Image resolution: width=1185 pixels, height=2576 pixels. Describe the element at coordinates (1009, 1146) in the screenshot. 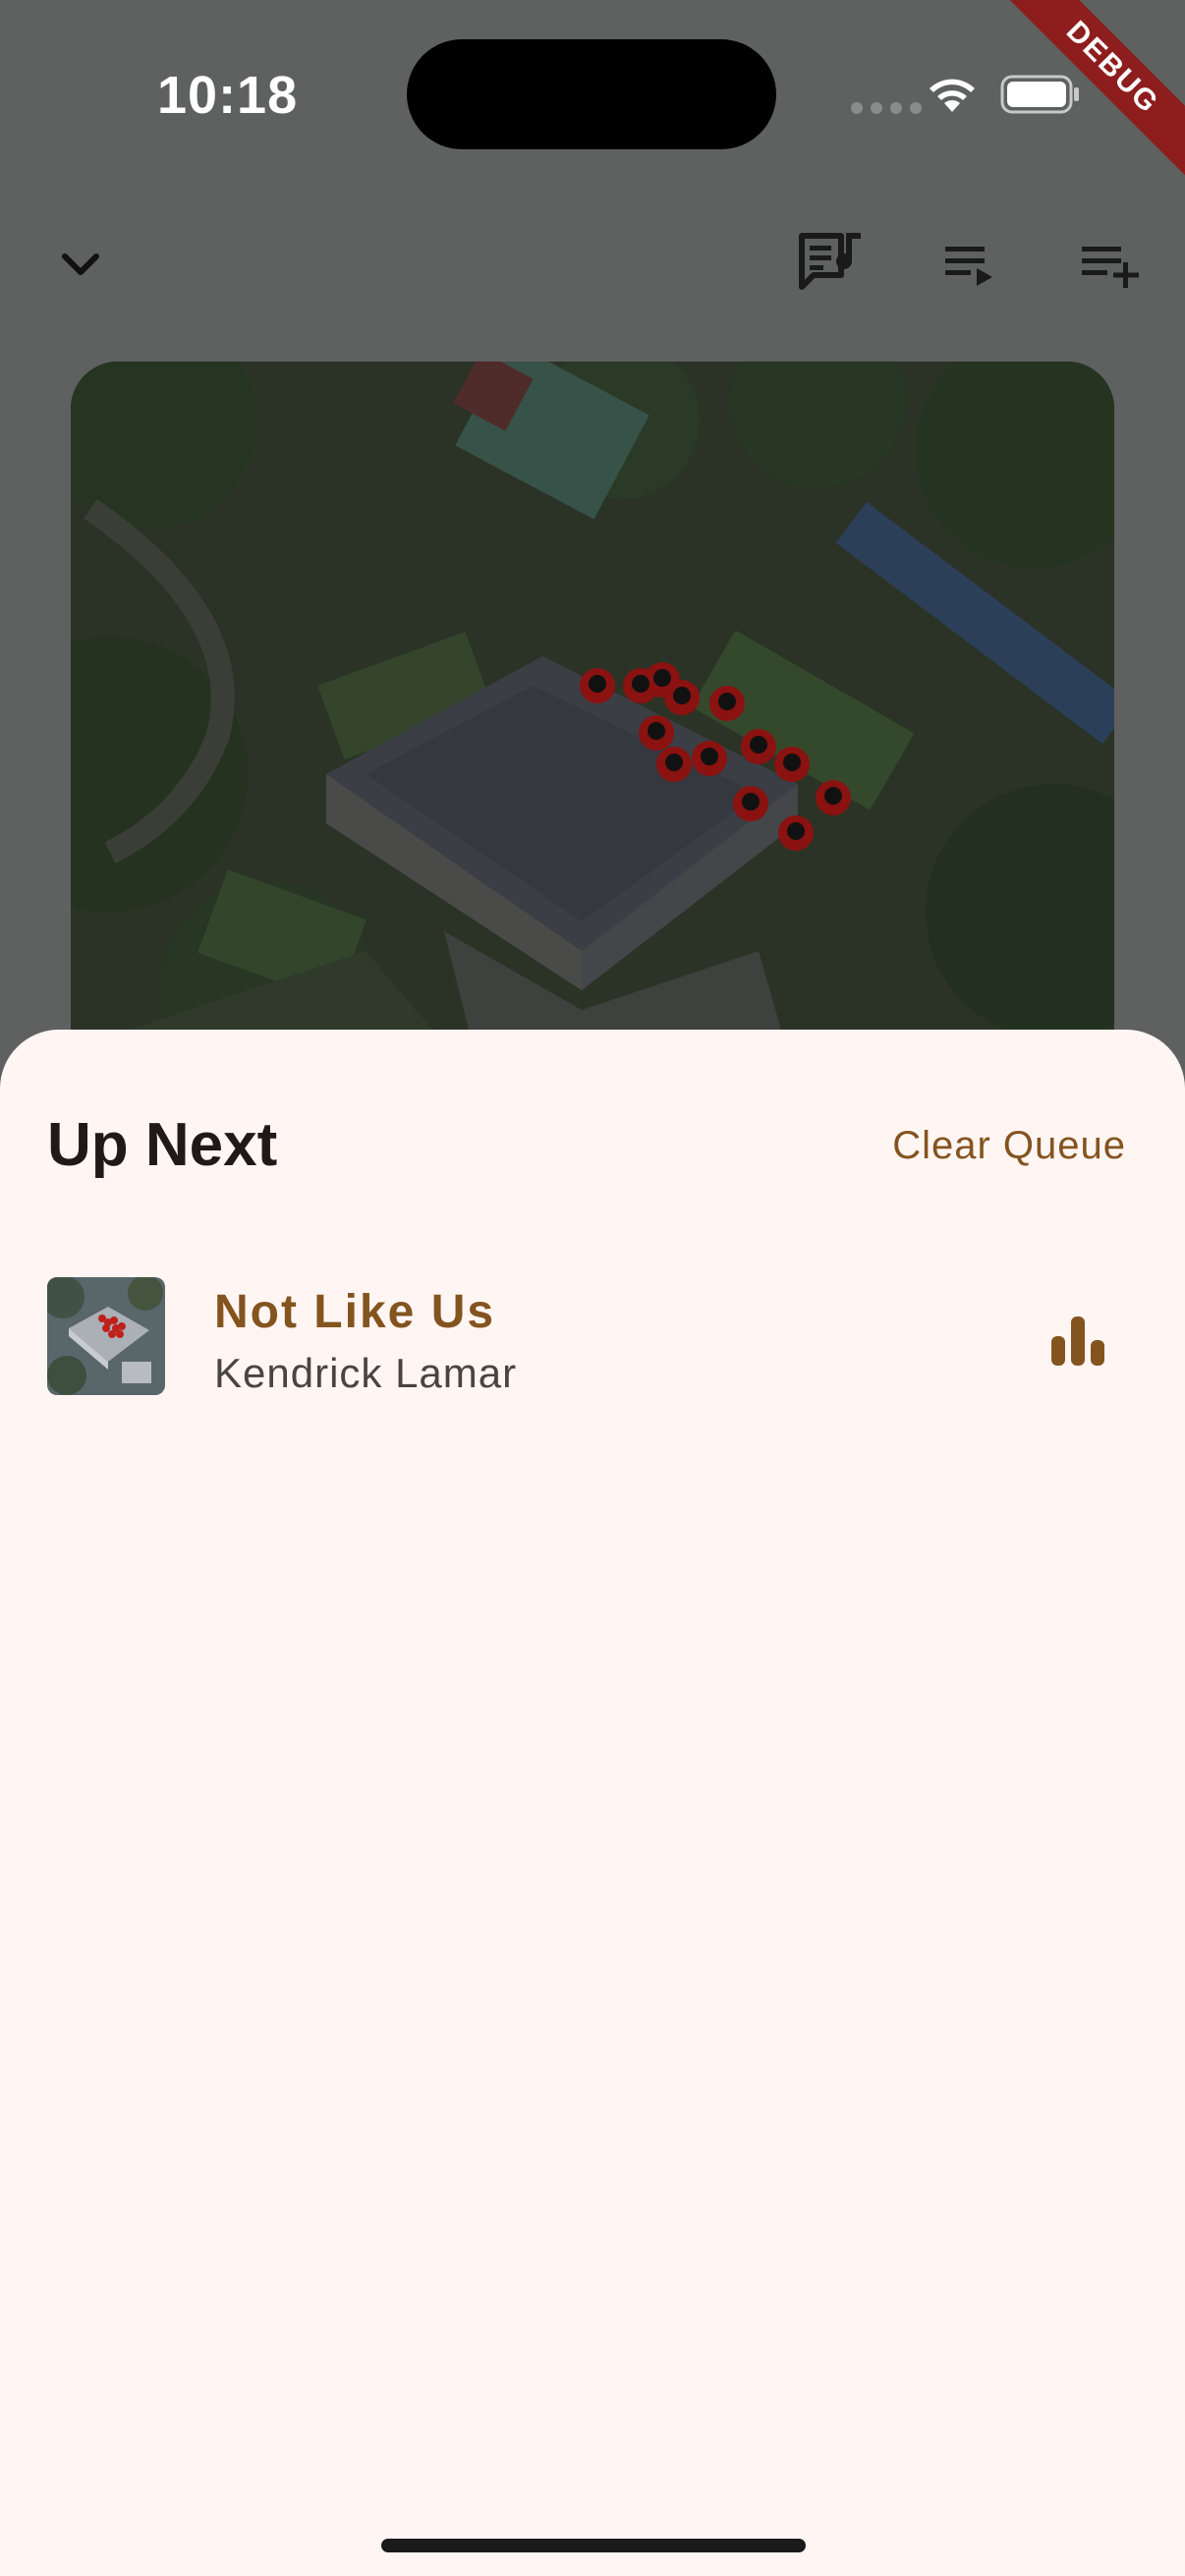

I see `clear-queue-button: Clear Queue` at that location.